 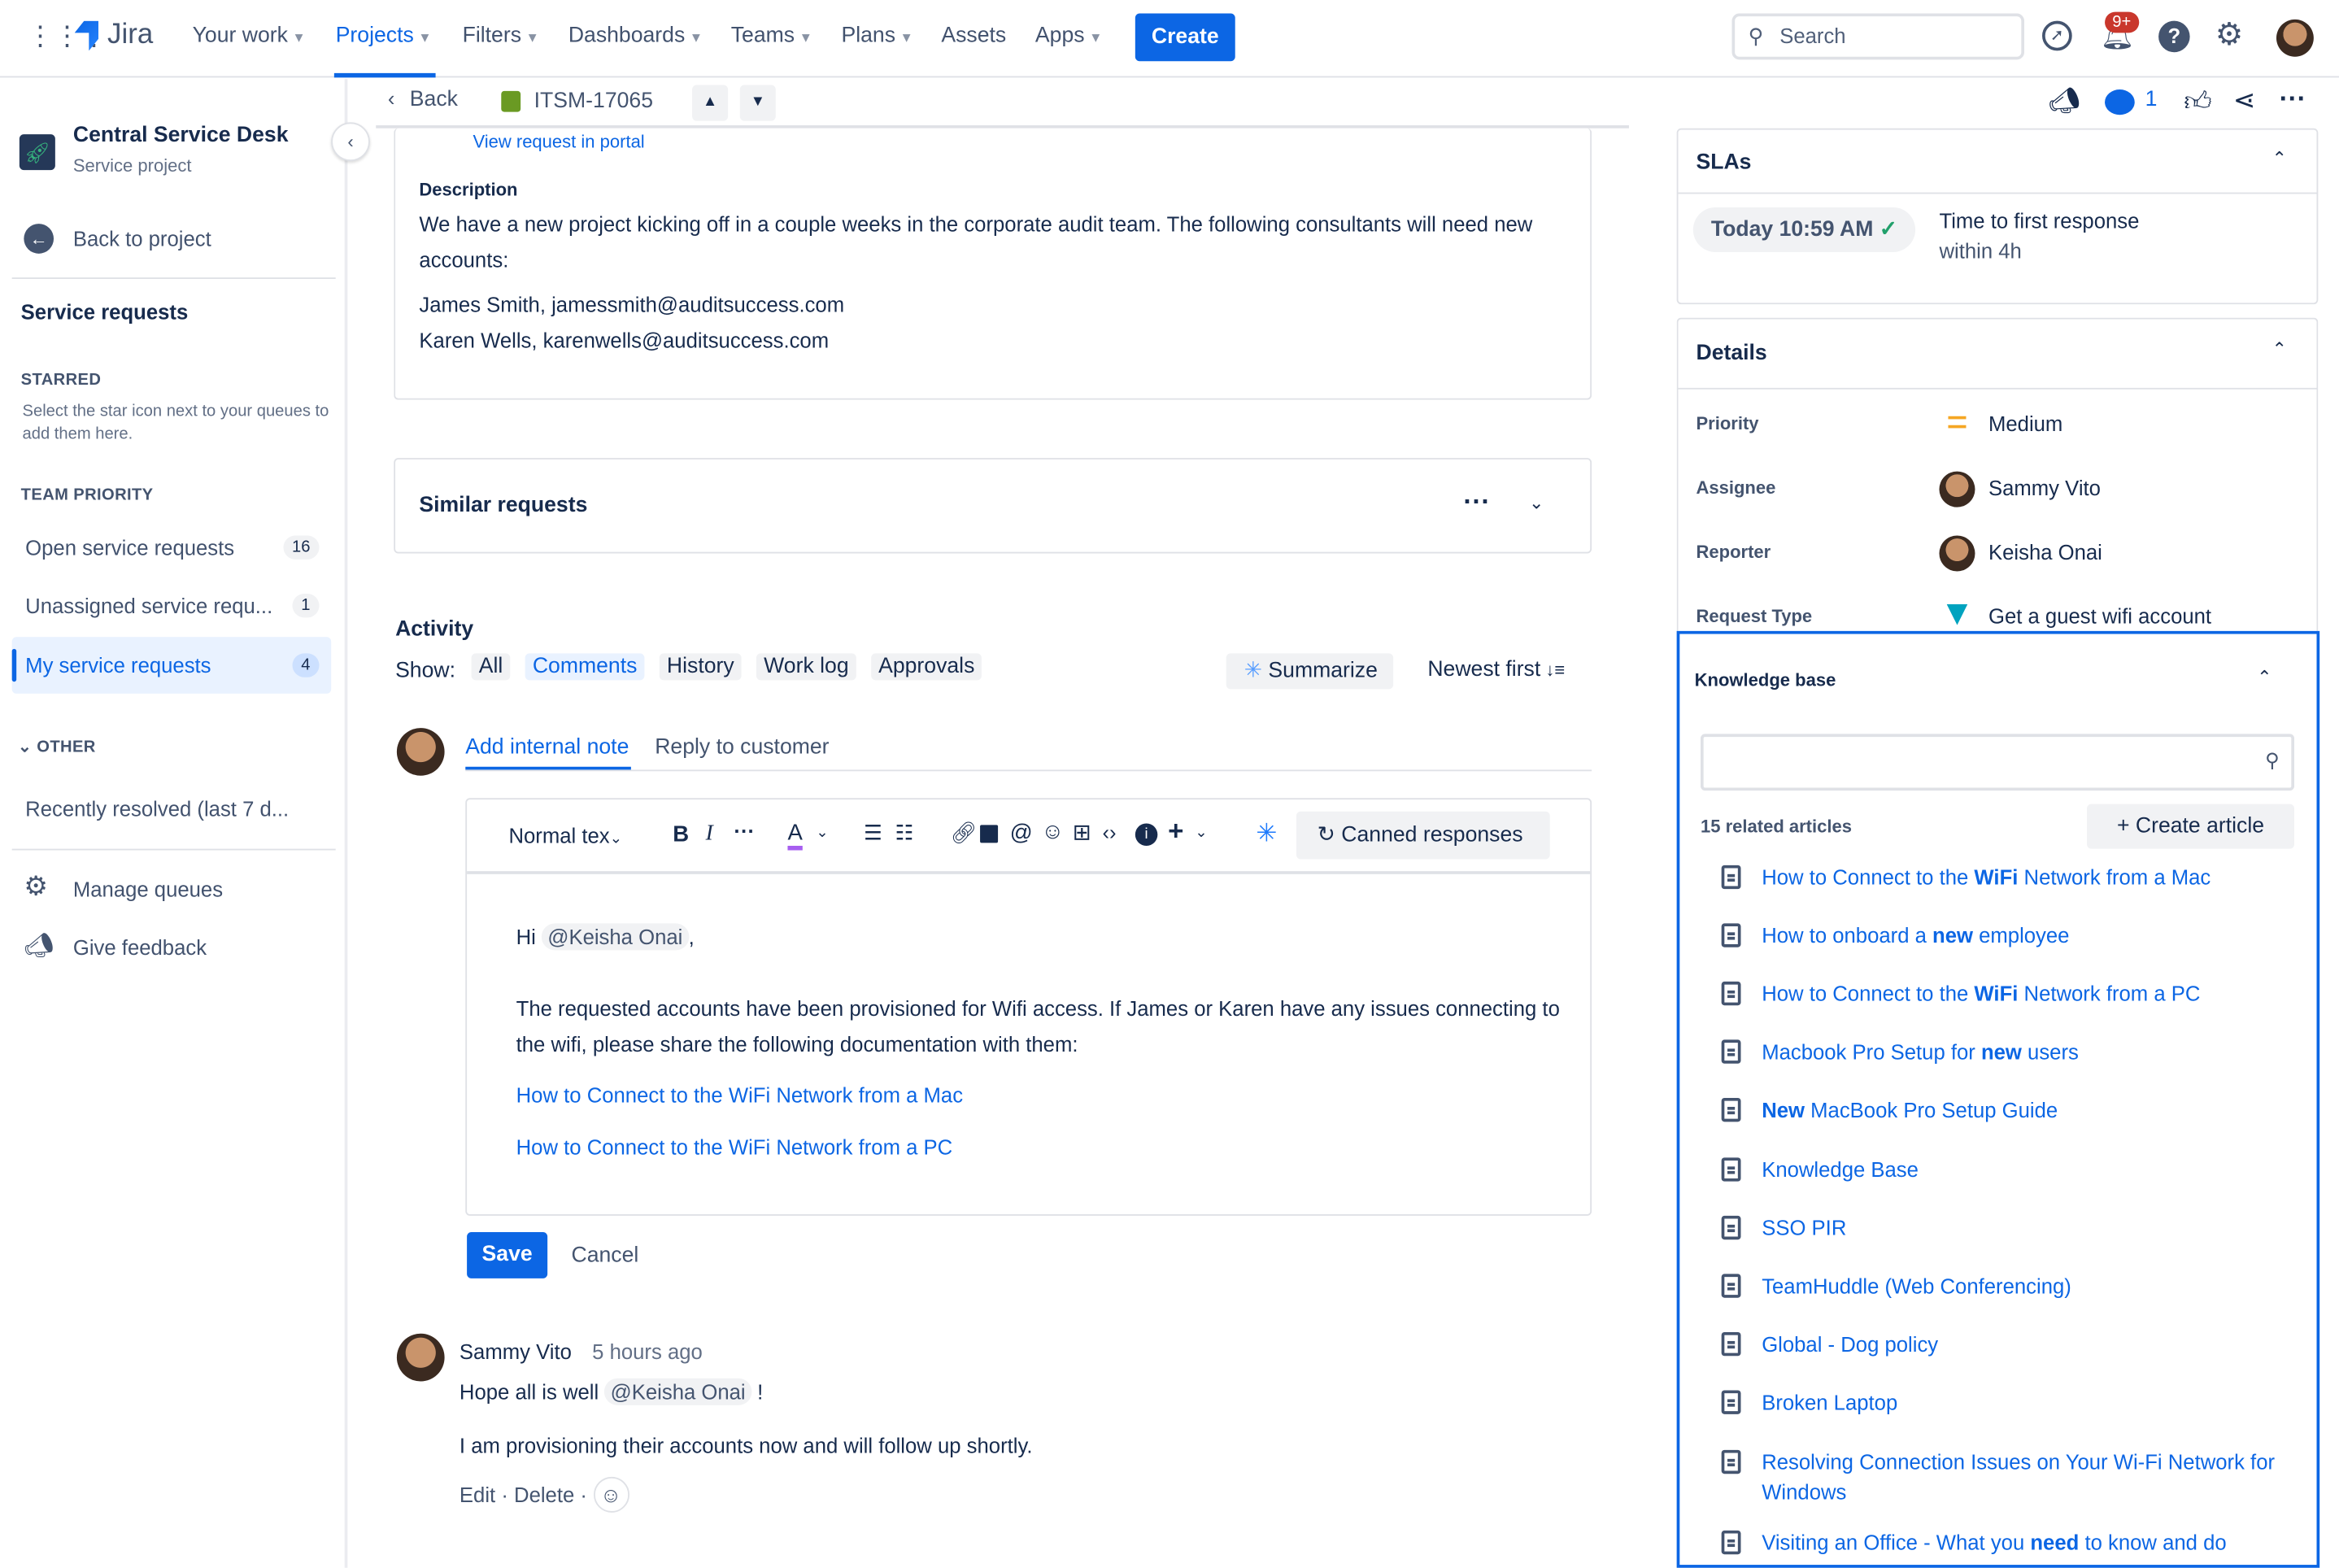 What do you see at coordinates (745, 831) in the screenshot?
I see `more-formatting-icon: ···` at bounding box center [745, 831].